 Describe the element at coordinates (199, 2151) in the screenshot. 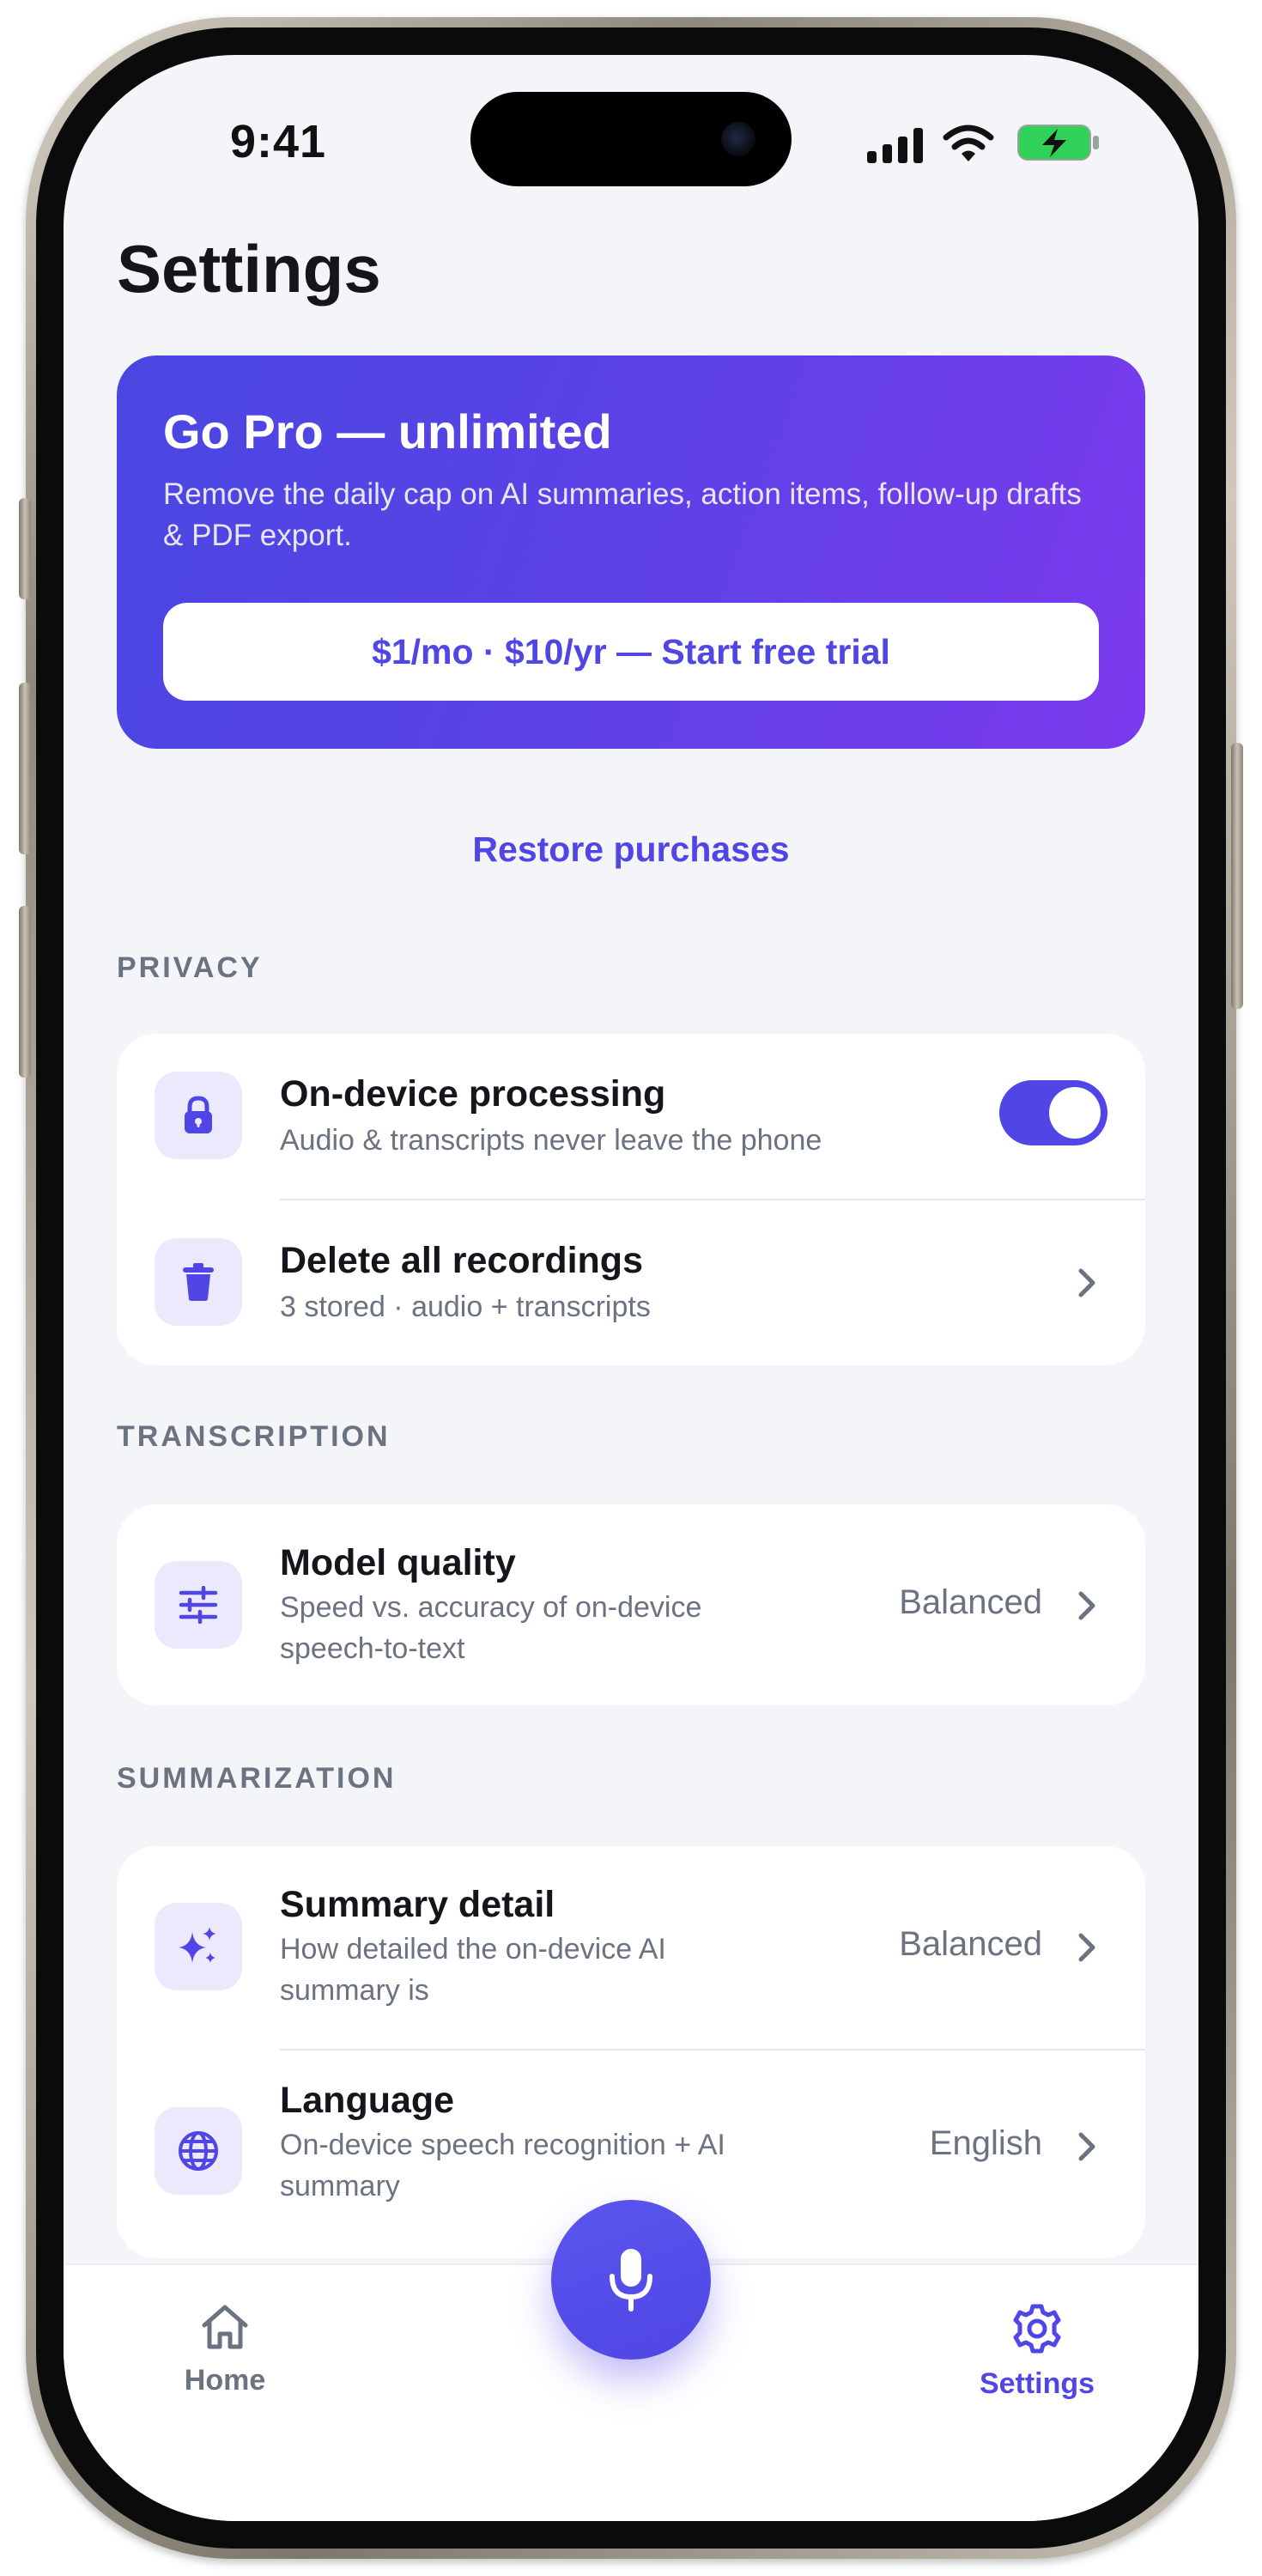

I see `globe-icon` at that location.